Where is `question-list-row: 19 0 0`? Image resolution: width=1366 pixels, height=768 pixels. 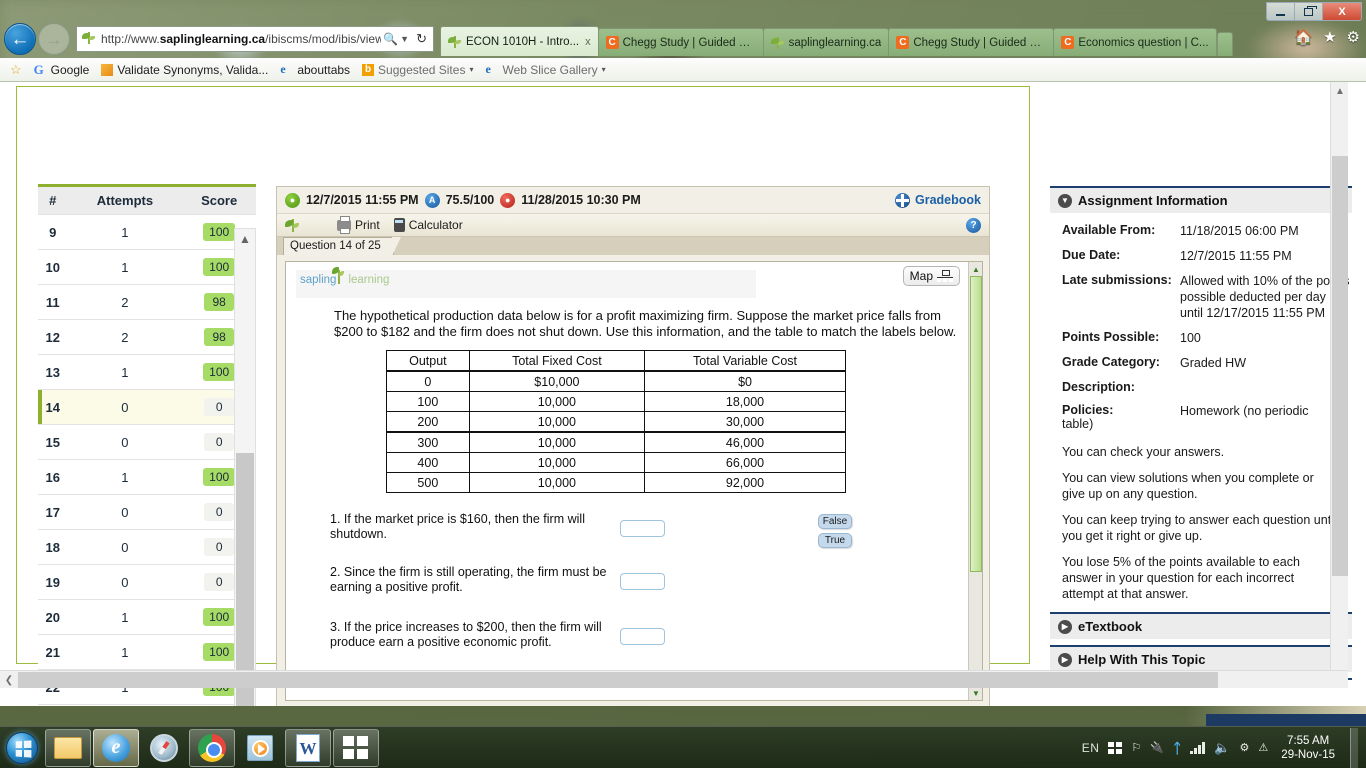
question-list-row: 19 0 0 is located at coordinates (147, 582).